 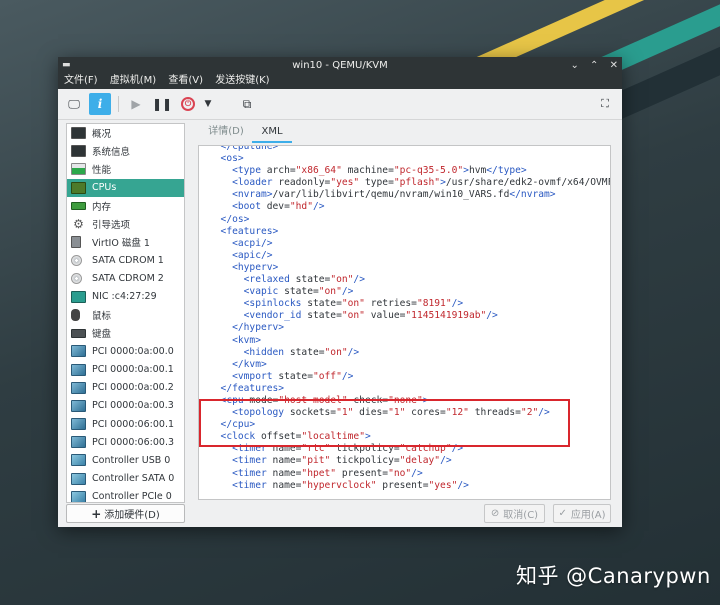 I want to click on window-menu-icon: ▬, so click(x=66, y=65).